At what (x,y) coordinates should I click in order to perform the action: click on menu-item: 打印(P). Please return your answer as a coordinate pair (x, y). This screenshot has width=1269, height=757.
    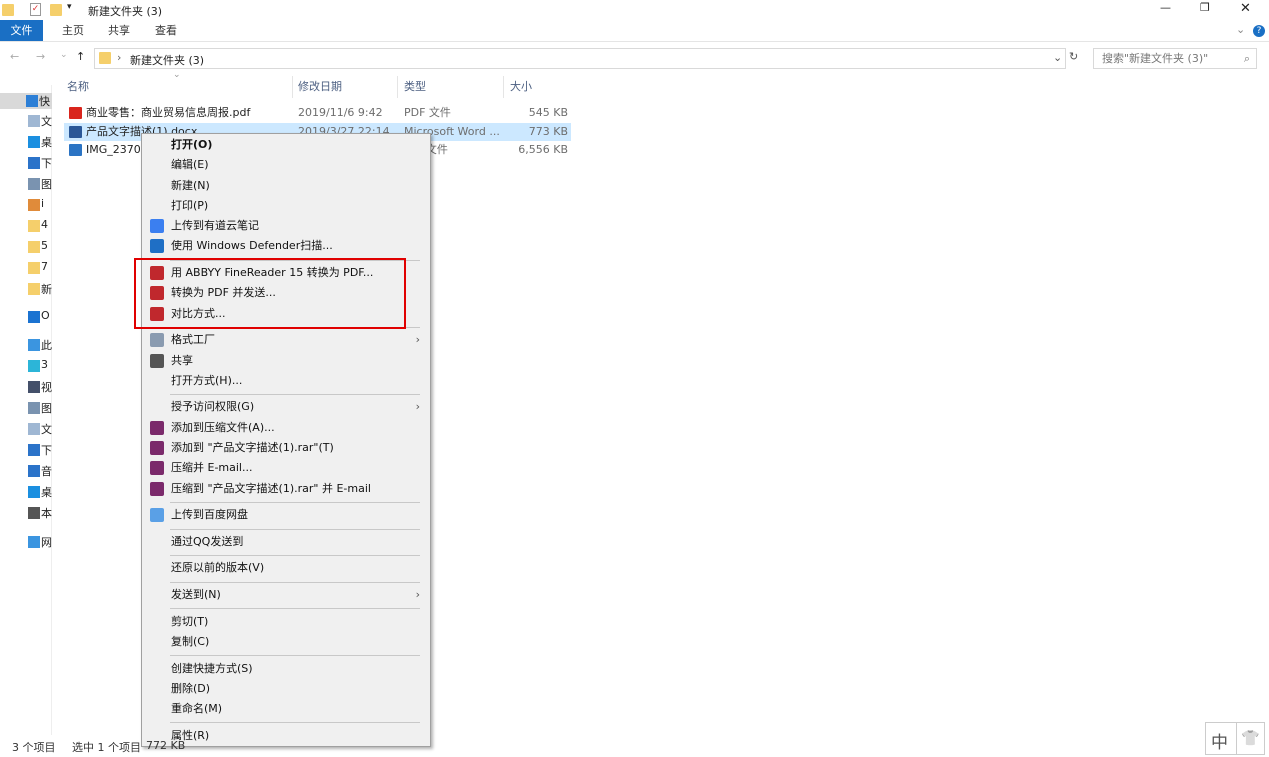
    Looking at the image, I should click on (286, 206).